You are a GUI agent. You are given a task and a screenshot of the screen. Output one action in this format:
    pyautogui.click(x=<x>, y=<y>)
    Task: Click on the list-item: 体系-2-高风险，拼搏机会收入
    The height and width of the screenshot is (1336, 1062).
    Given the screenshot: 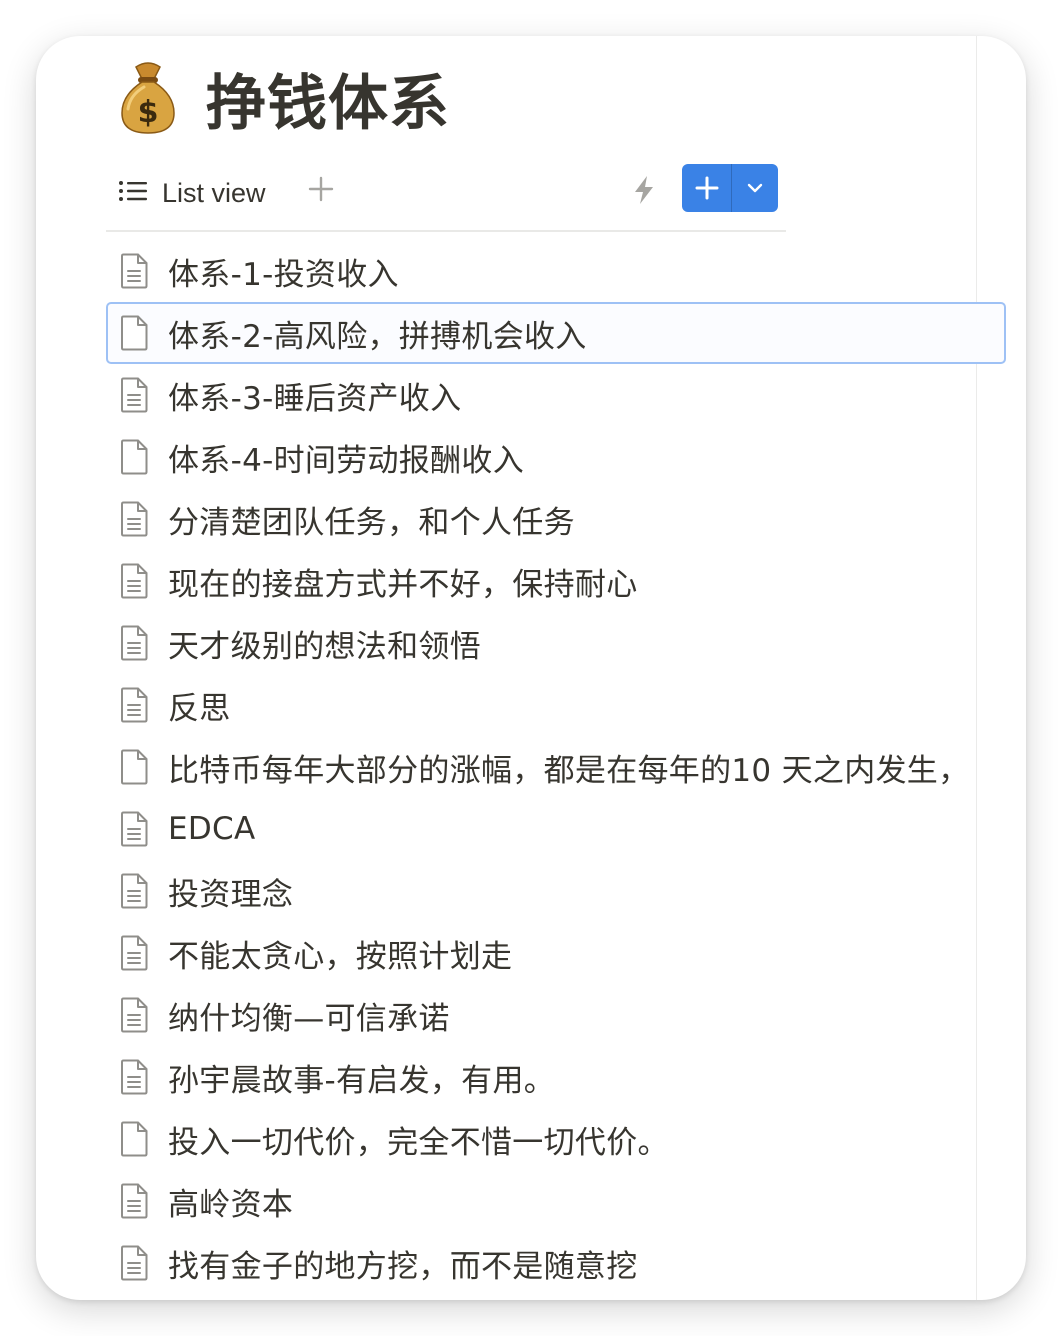 What is the action you would take?
    pyautogui.click(x=556, y=333)
    